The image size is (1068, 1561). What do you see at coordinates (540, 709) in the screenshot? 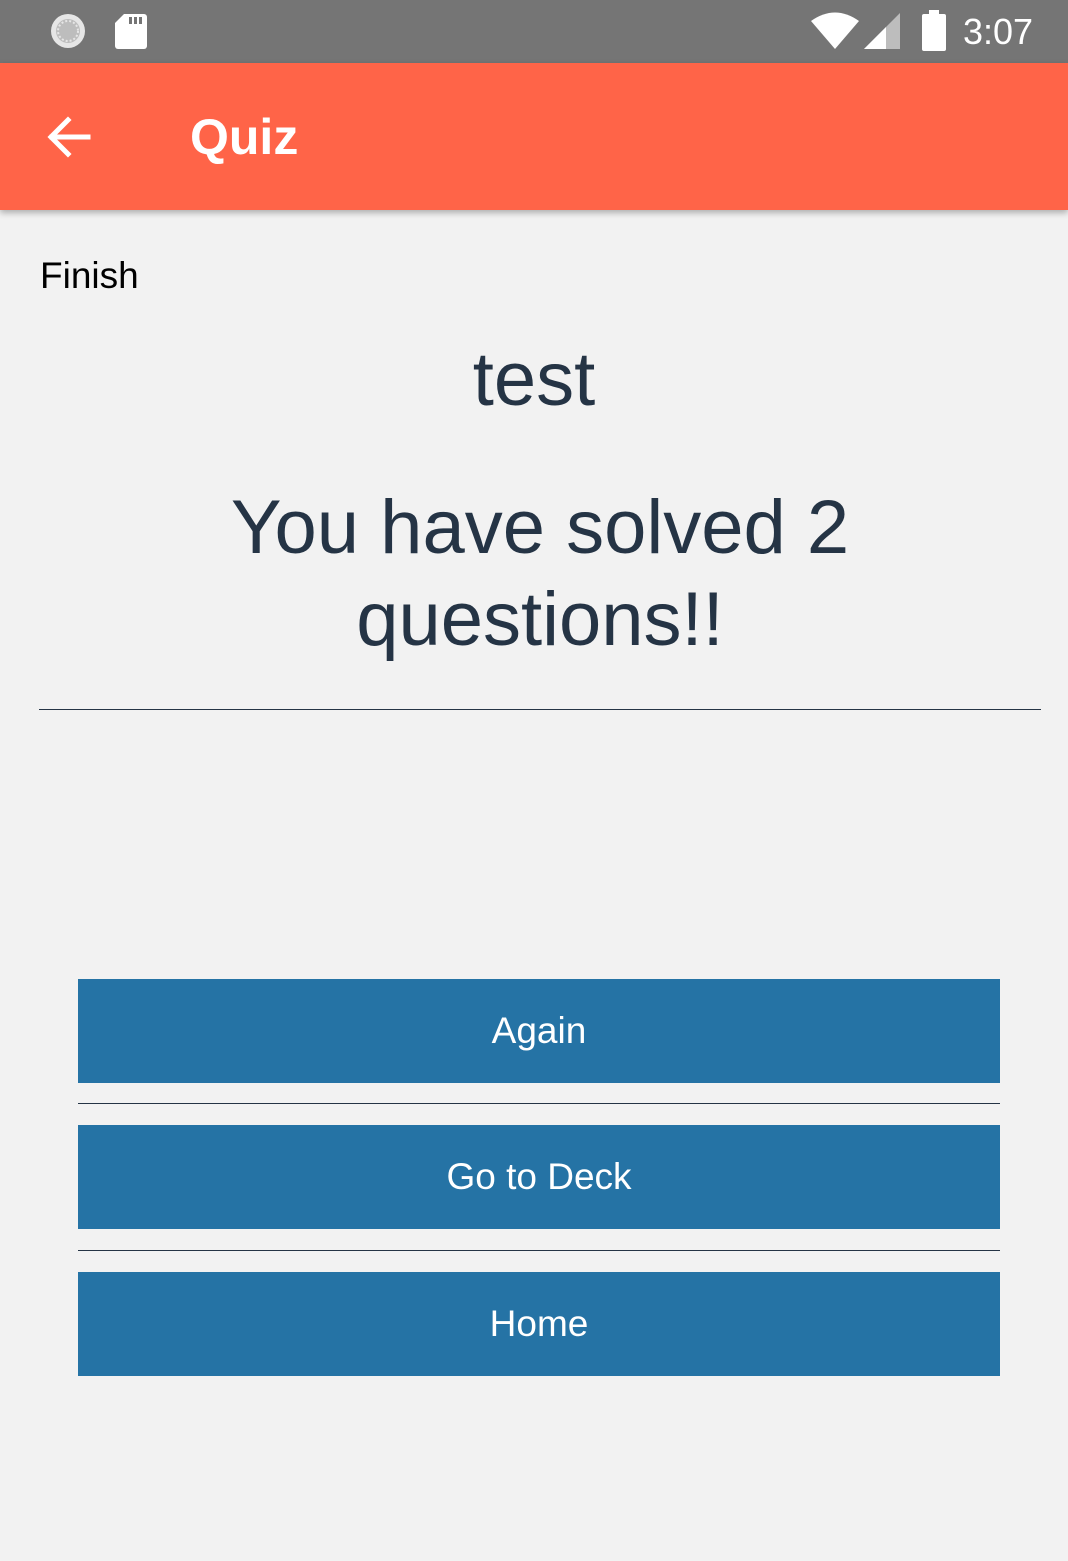
I see `content-divider` at bounding box center [540, 709].